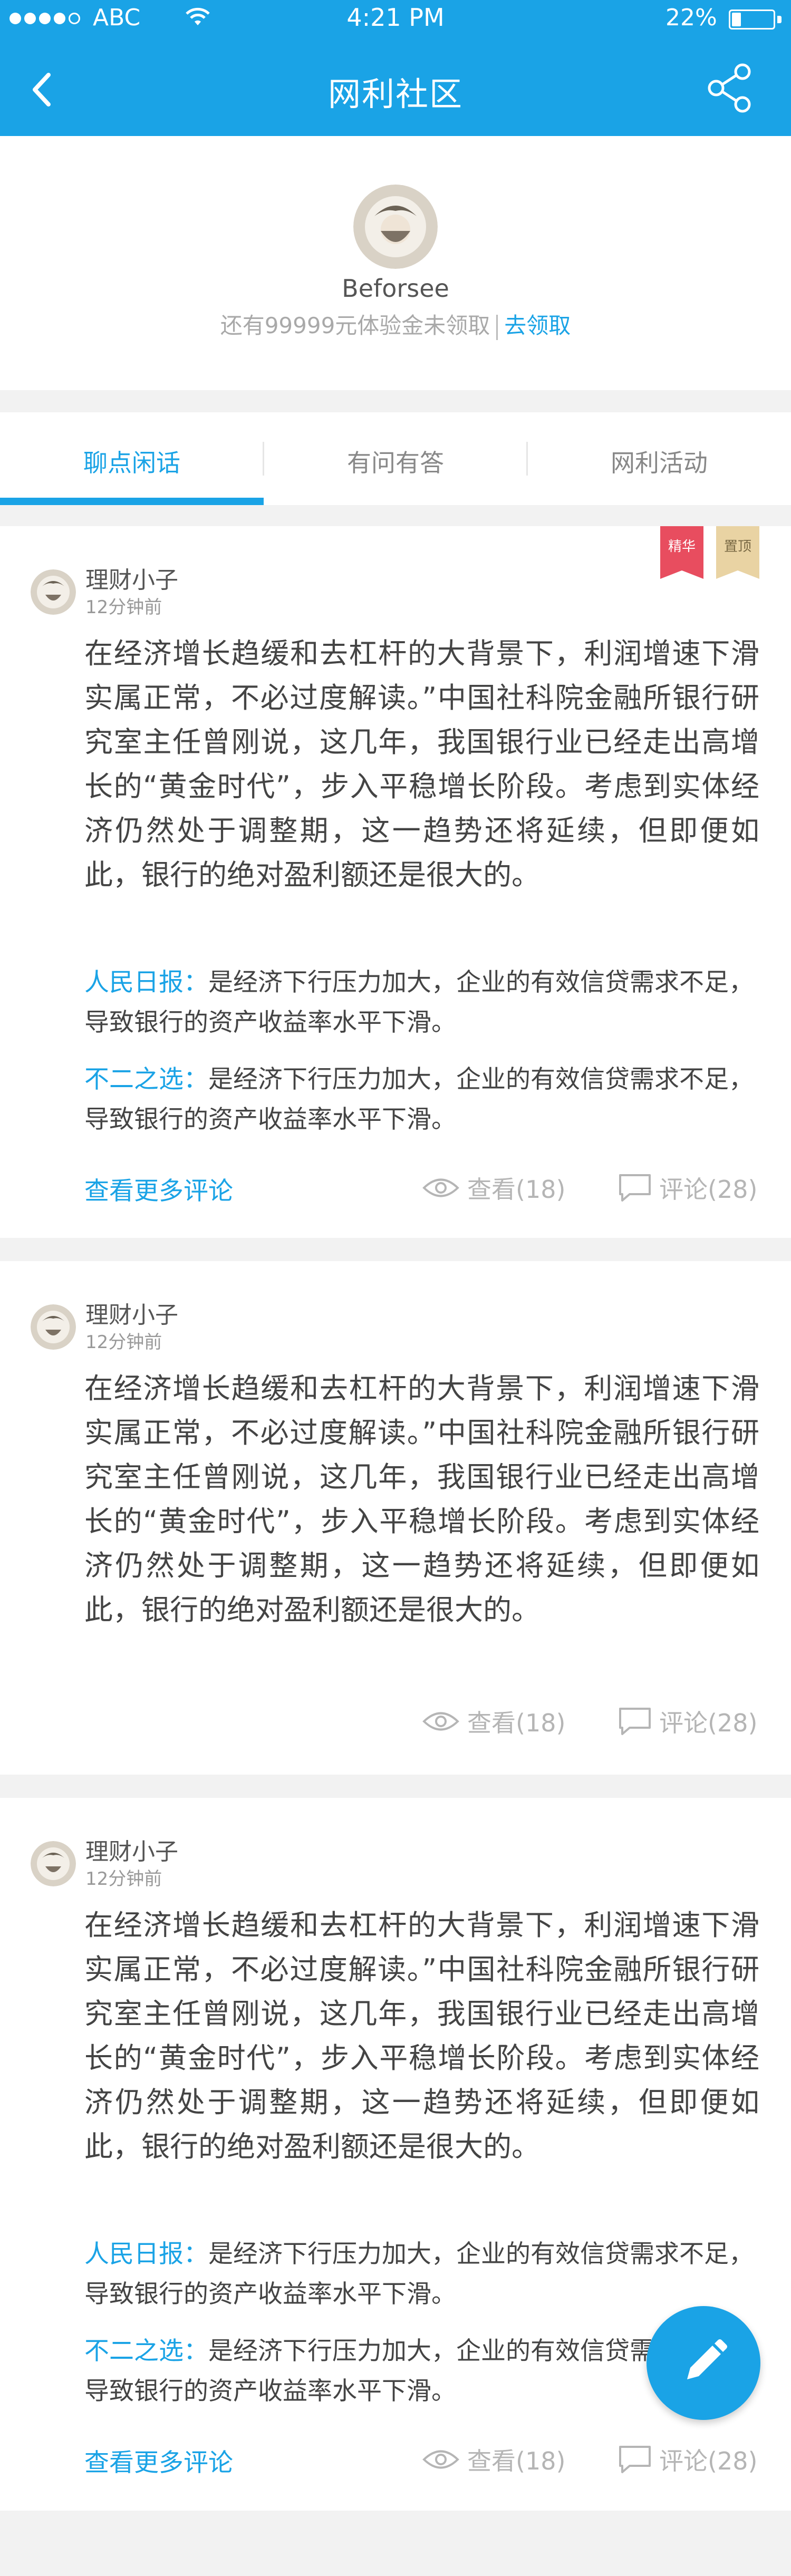 This screenshot has height=2576, width=791. What do you see at coordinates (659, 463) in the screenshot?
I see `tab-label: 网利活动` at bounding box center [659, 463].